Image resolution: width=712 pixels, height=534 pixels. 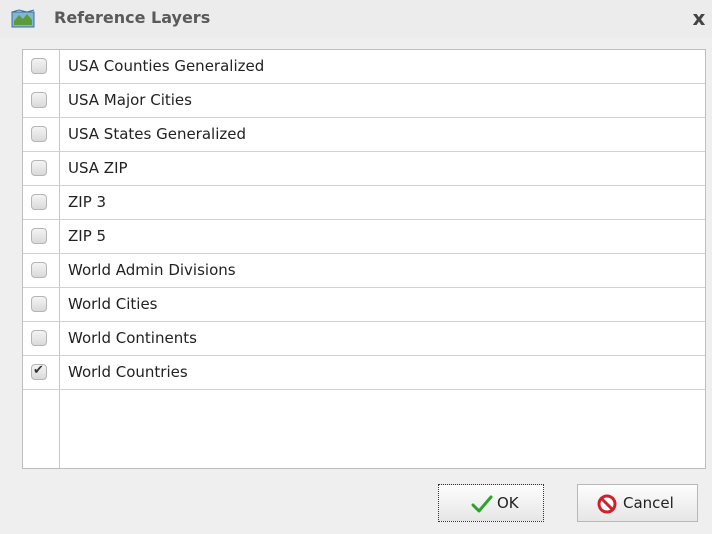 I want to click on layer-label: World Countries, so click(x=128, y=372).